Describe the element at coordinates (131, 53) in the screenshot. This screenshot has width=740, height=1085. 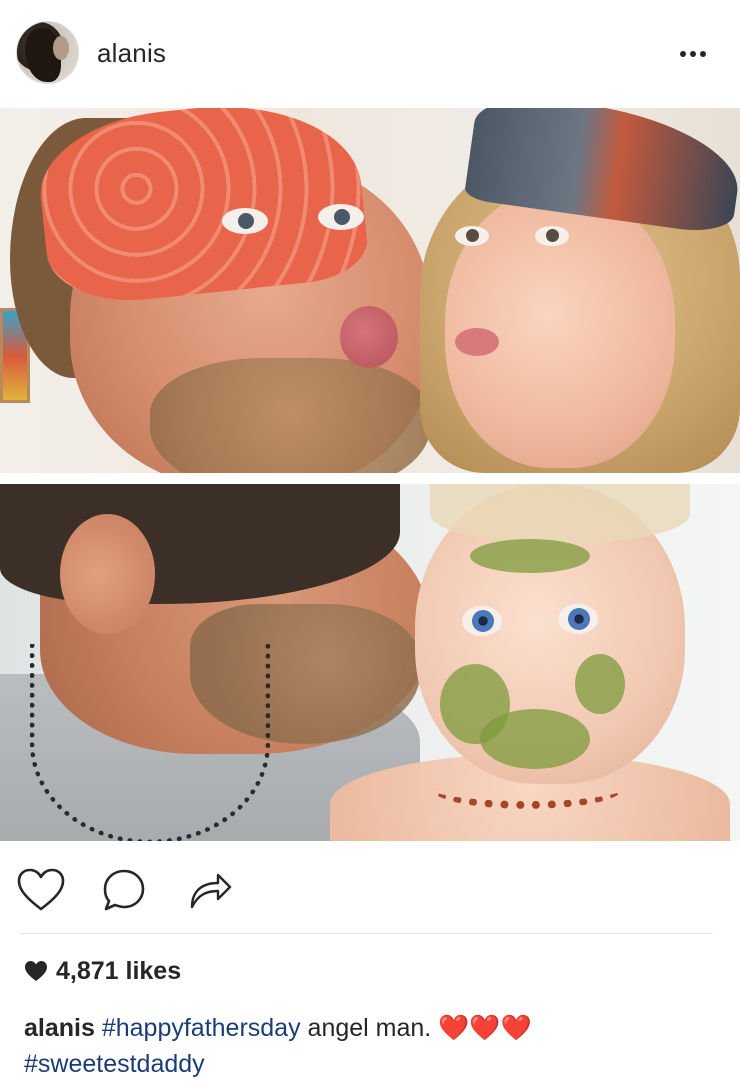
I see `post-username: alanis` at that location.